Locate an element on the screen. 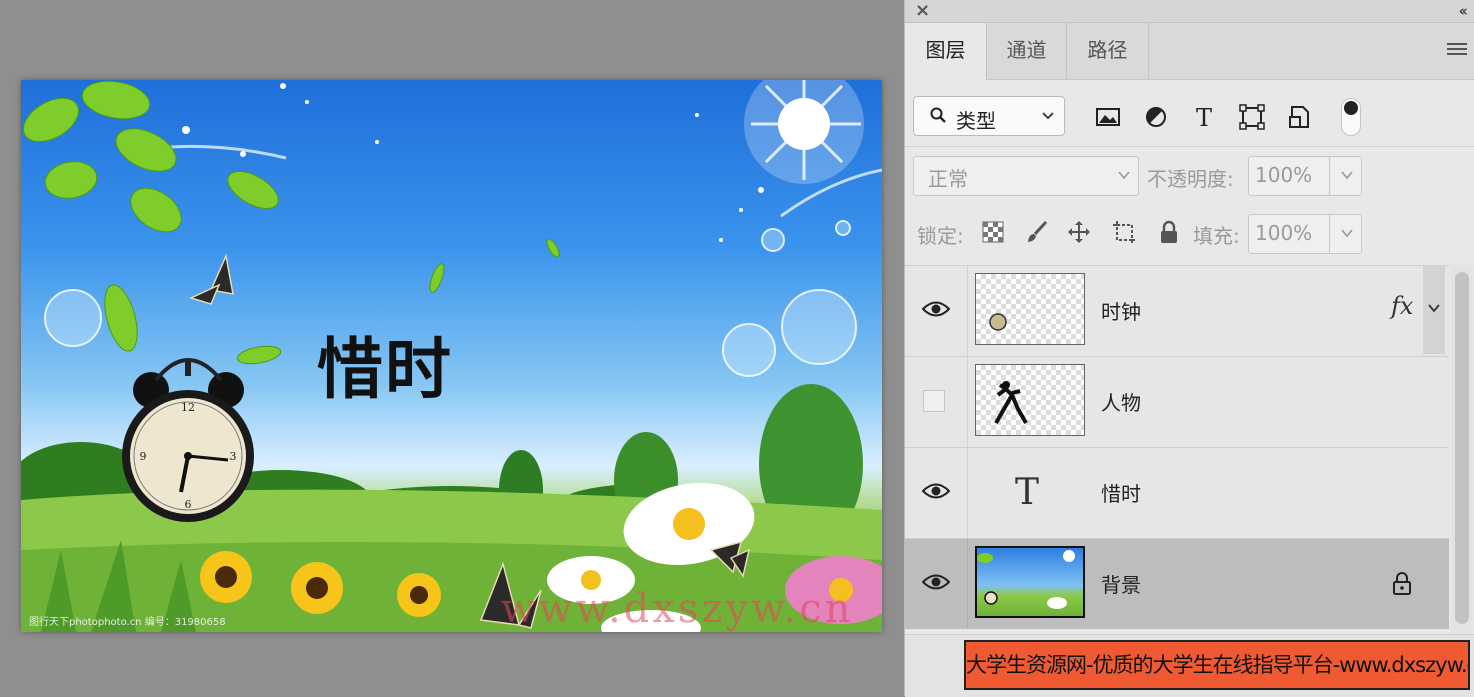 This screenshot has height=697, width=1474. fill-label: 填充: is located at coordinates (1216, 236).